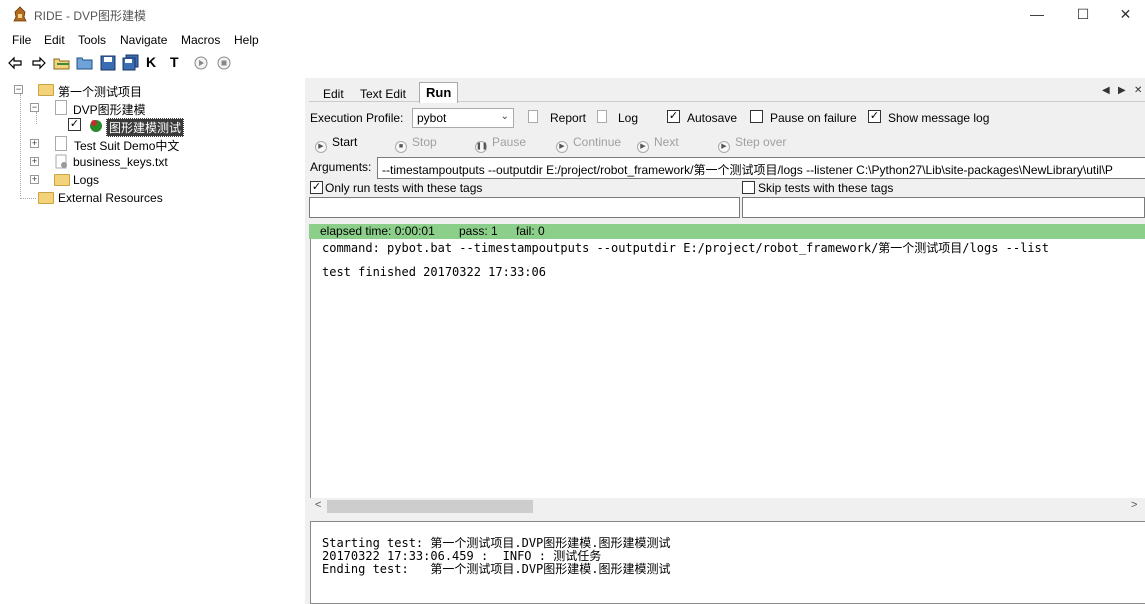 This screenshot has height=604, width=1145. I want to click on autosave-label: Autosave, so click(712, 118).